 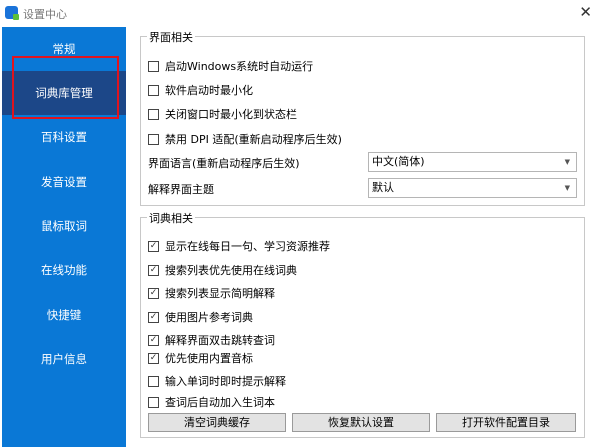 I want to click on option-label: 输入单词时即时提示解释, so click(x=225, y=381).